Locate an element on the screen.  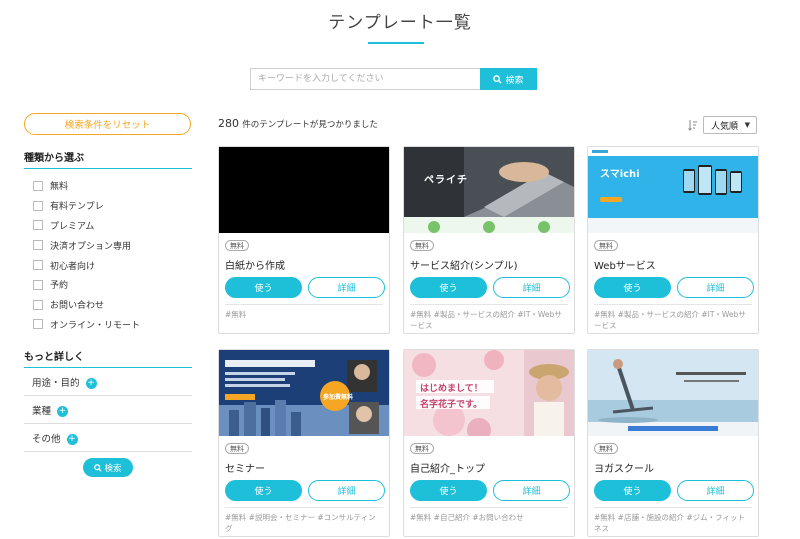
details-heading: もっと詳しく is located at coordinates (108, 358).